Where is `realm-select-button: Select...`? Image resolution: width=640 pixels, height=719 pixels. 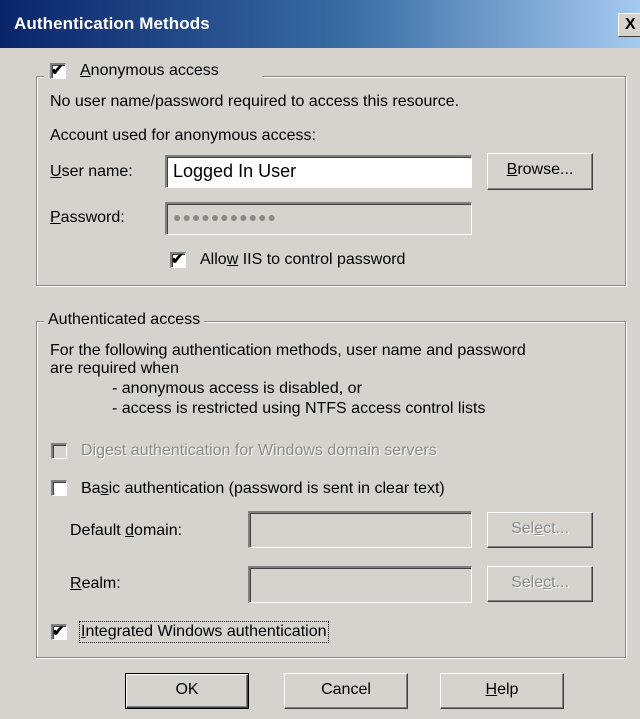 realm-select-button: Select... is located at coordinates (540, 584).